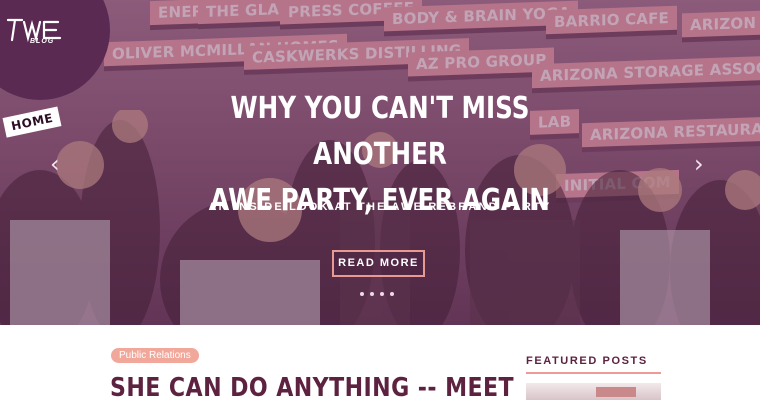  Describe the element at coordinates (380, 207) in the screenshot. I see `hero-subtitle: AN INSIDE LOOK AT THE AWE REBRAND PARTY` at that location.